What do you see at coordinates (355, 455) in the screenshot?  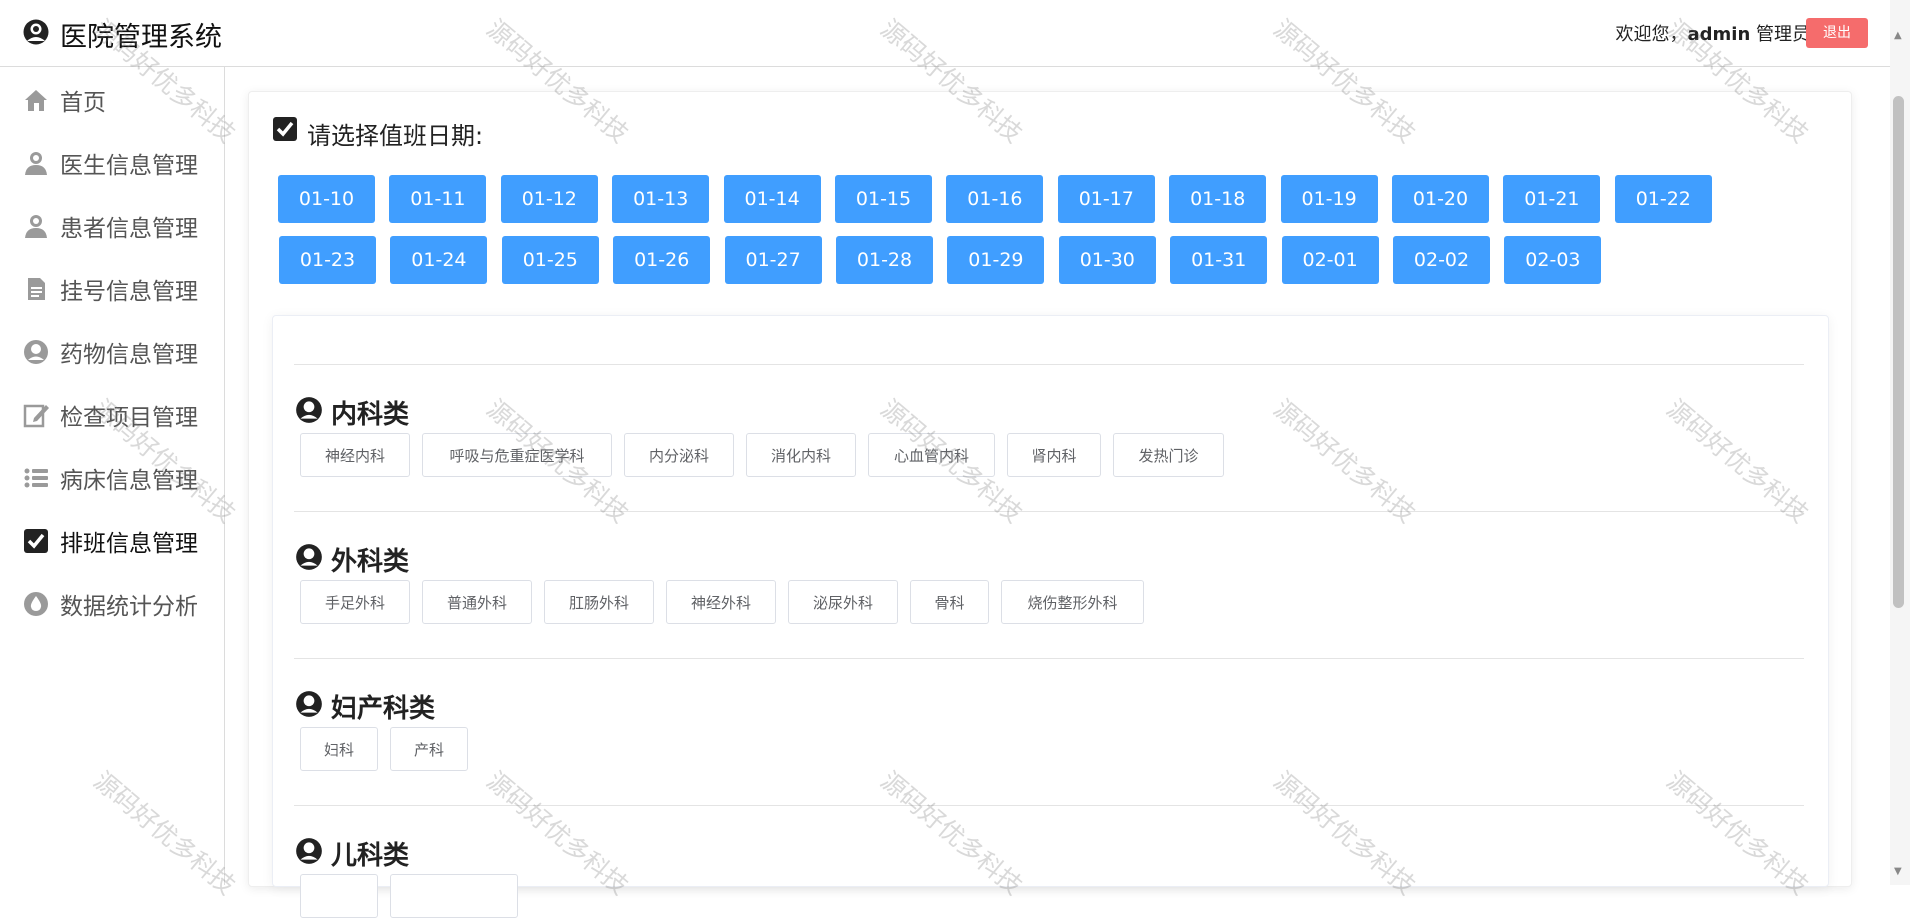 I see `department-button: 神经内科` at bounding box center [355, 455].